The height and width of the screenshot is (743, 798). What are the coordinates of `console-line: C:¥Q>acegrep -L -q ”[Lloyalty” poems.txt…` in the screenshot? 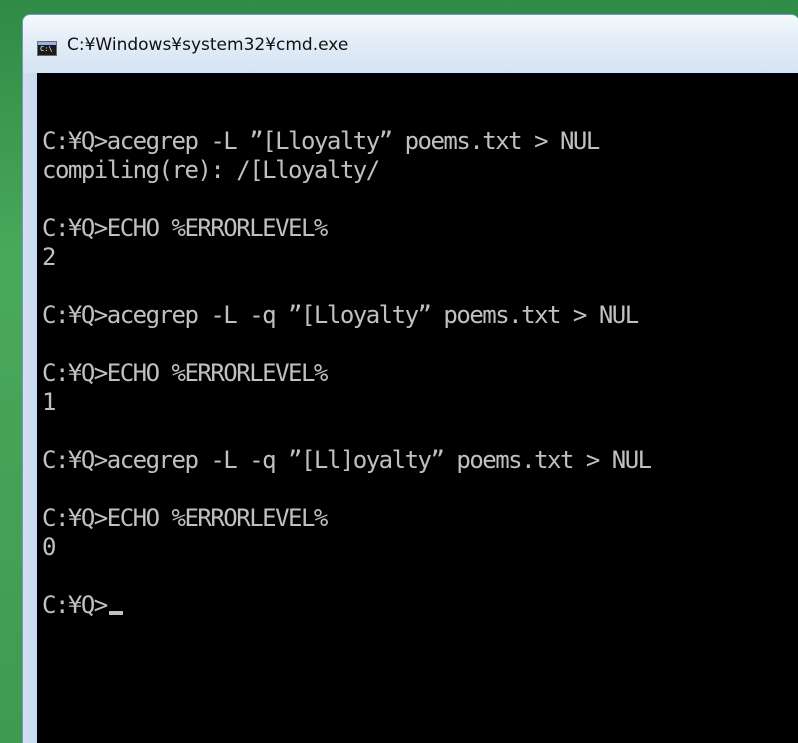 It's located at (340, 315).